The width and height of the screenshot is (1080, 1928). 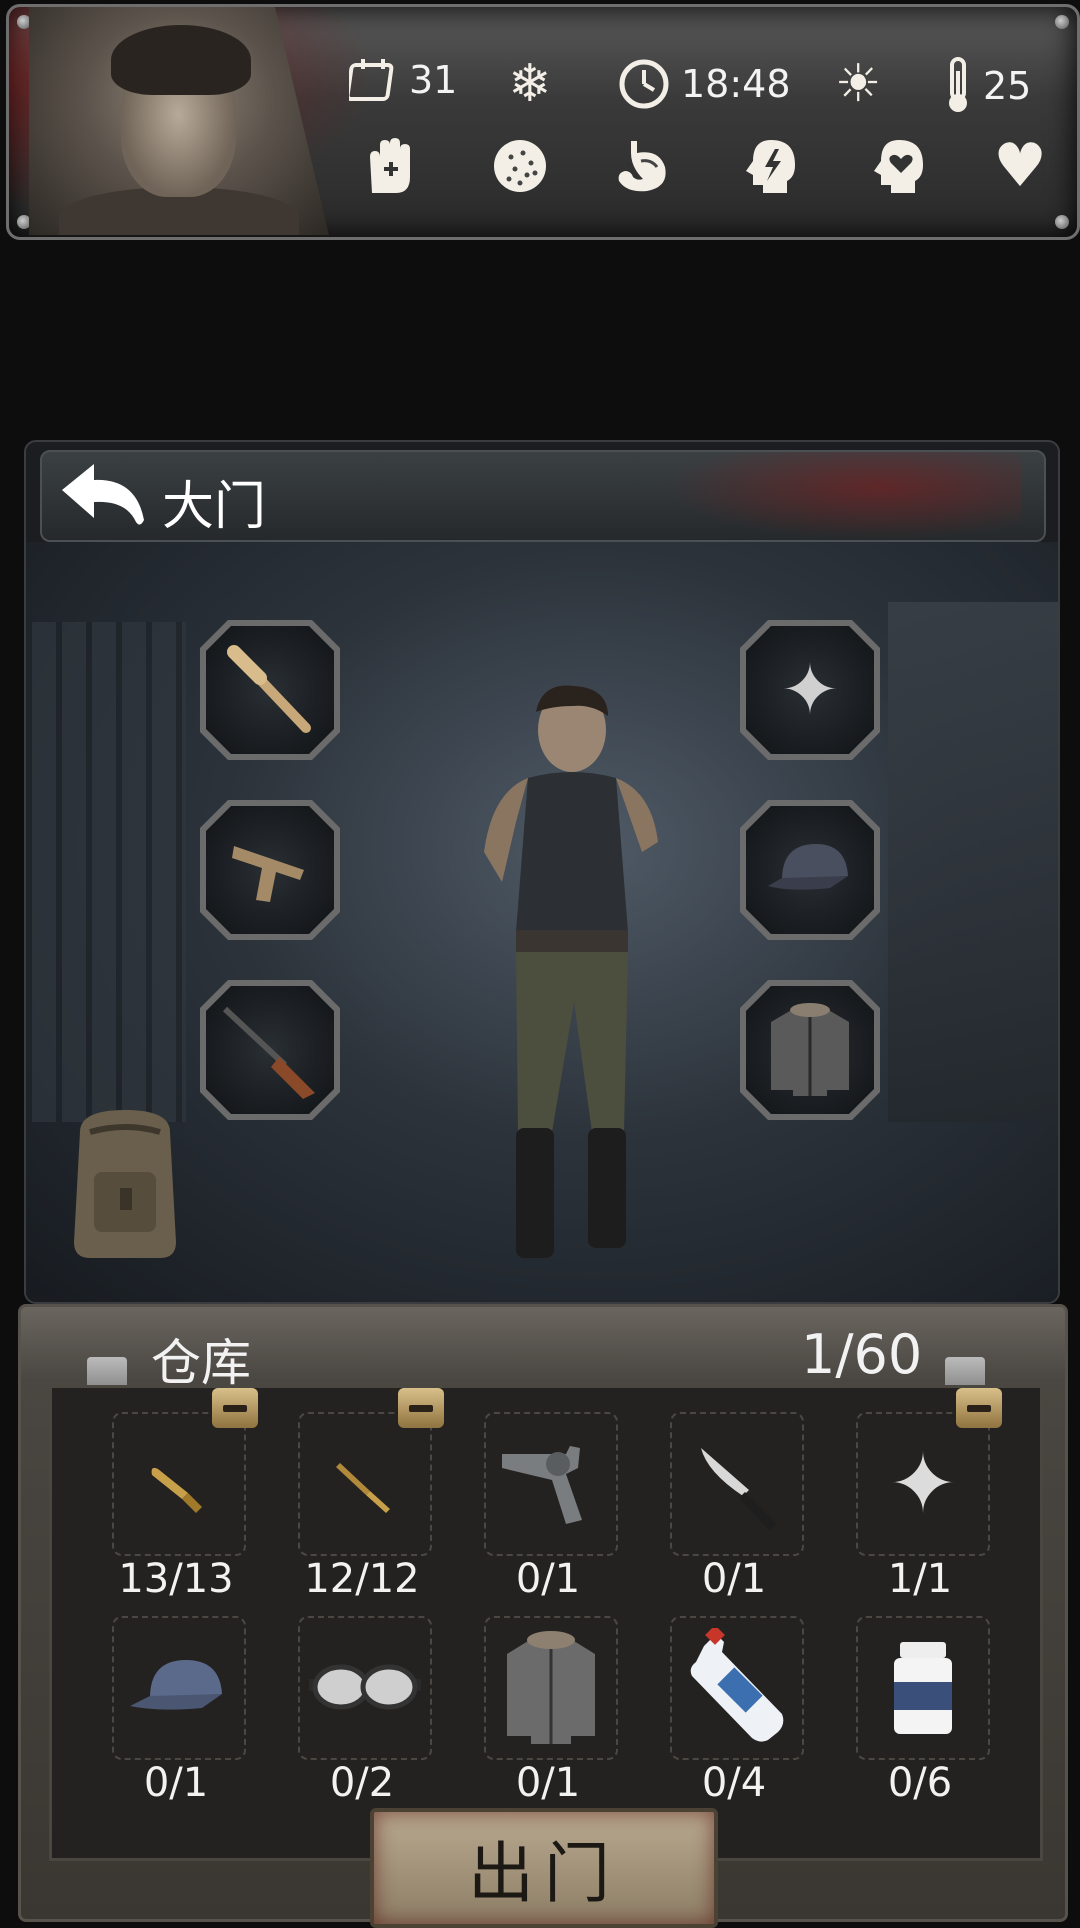 I want to click on mood-head-icon, so click(x=898, y=166).